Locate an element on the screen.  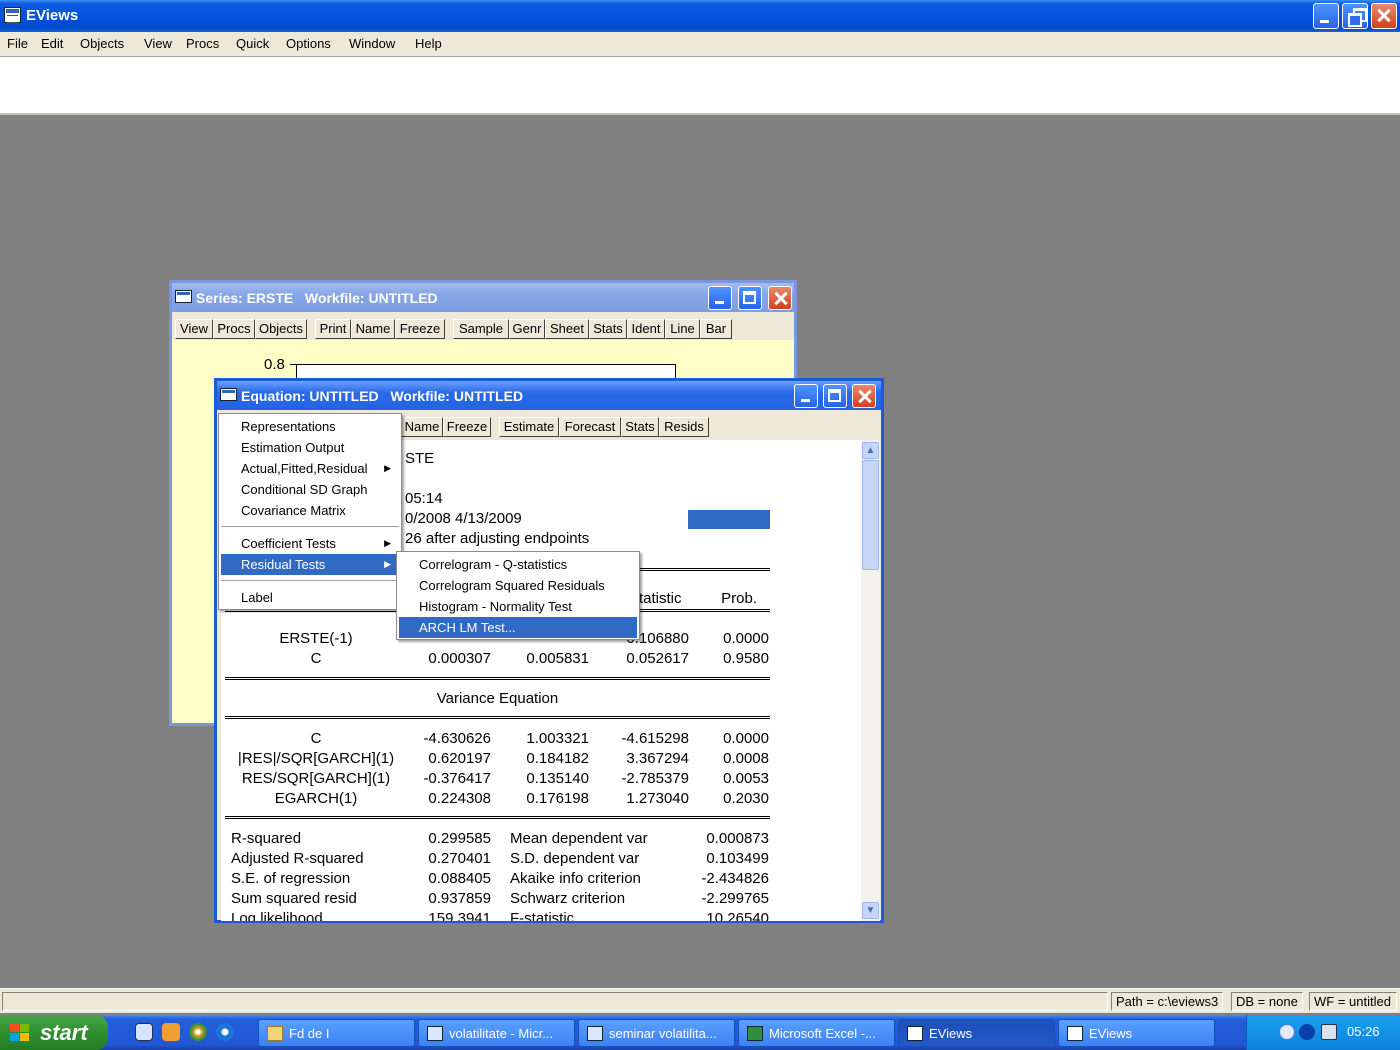
menu-item-estimation-output: Estimation Output is located at coordinates (310, 447).